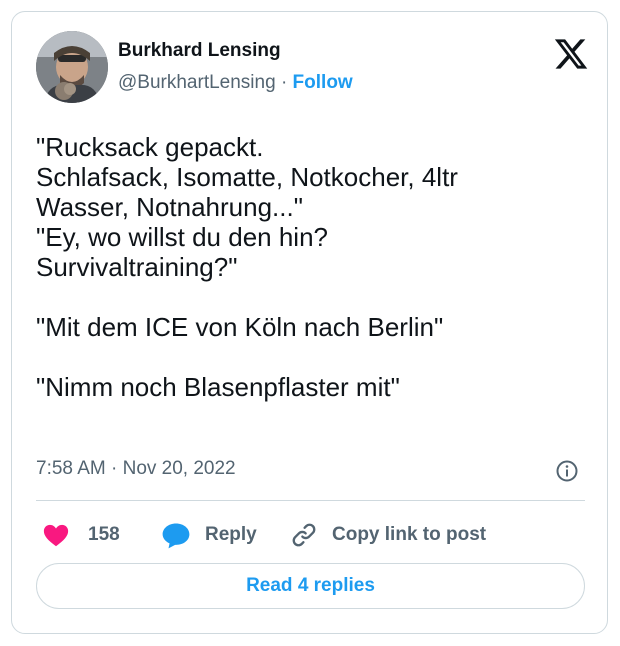 The image size is (620, 646). I want to click on author-handle-row: @BurkhartLensing · Follow, so click(235, 83).